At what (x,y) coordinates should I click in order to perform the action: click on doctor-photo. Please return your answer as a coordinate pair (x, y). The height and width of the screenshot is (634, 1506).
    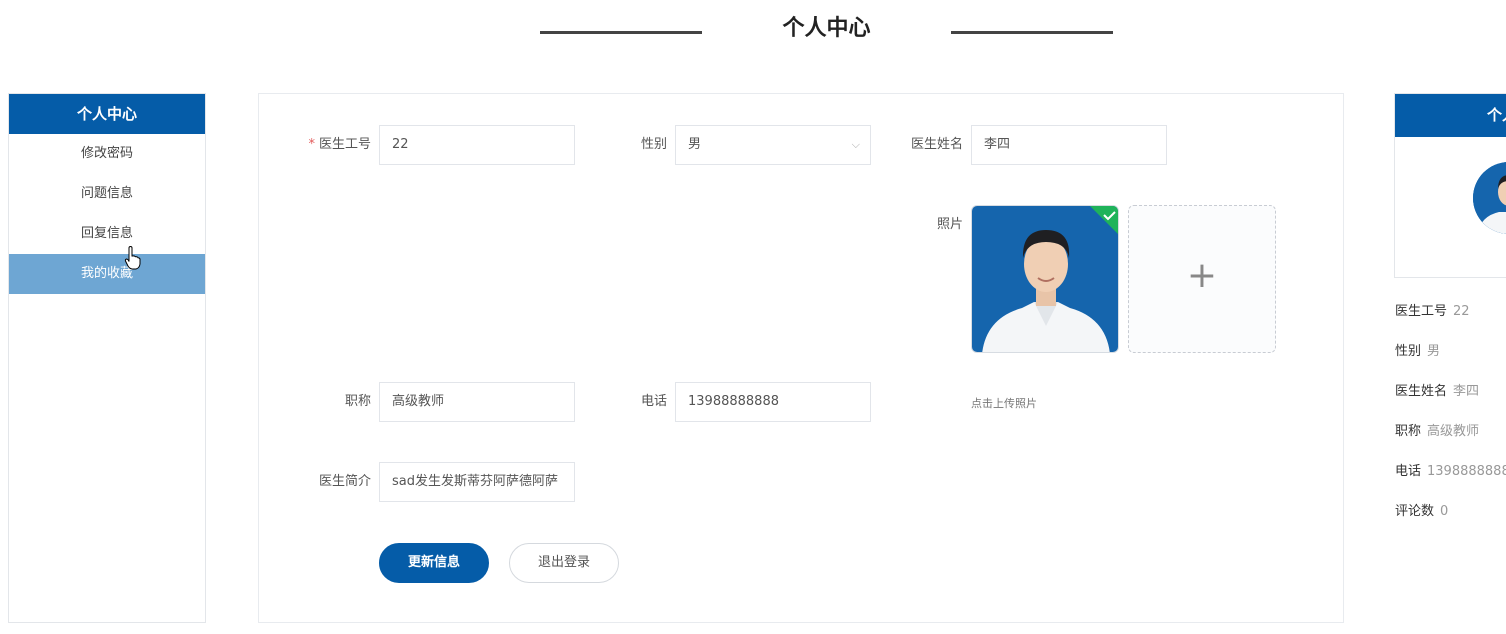
    Looking at the image, I should click on (1045, 279).